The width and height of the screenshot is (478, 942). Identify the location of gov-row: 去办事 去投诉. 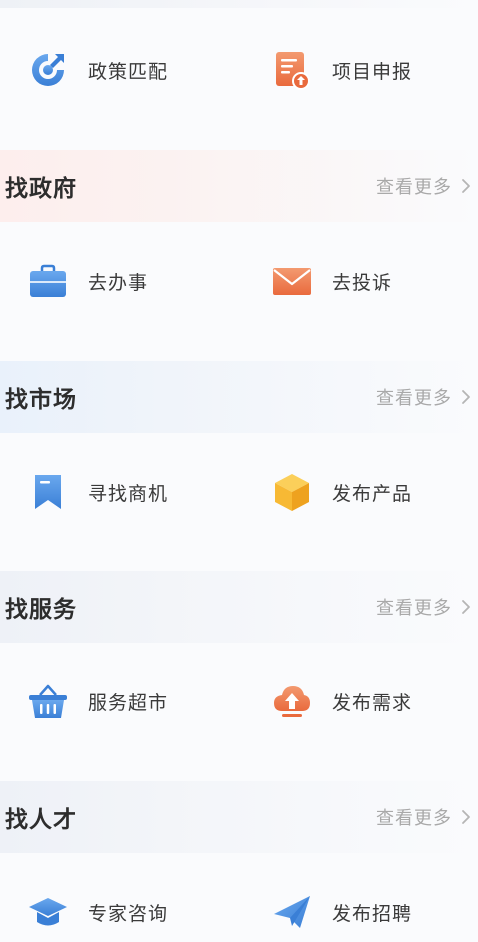
(239, 281).